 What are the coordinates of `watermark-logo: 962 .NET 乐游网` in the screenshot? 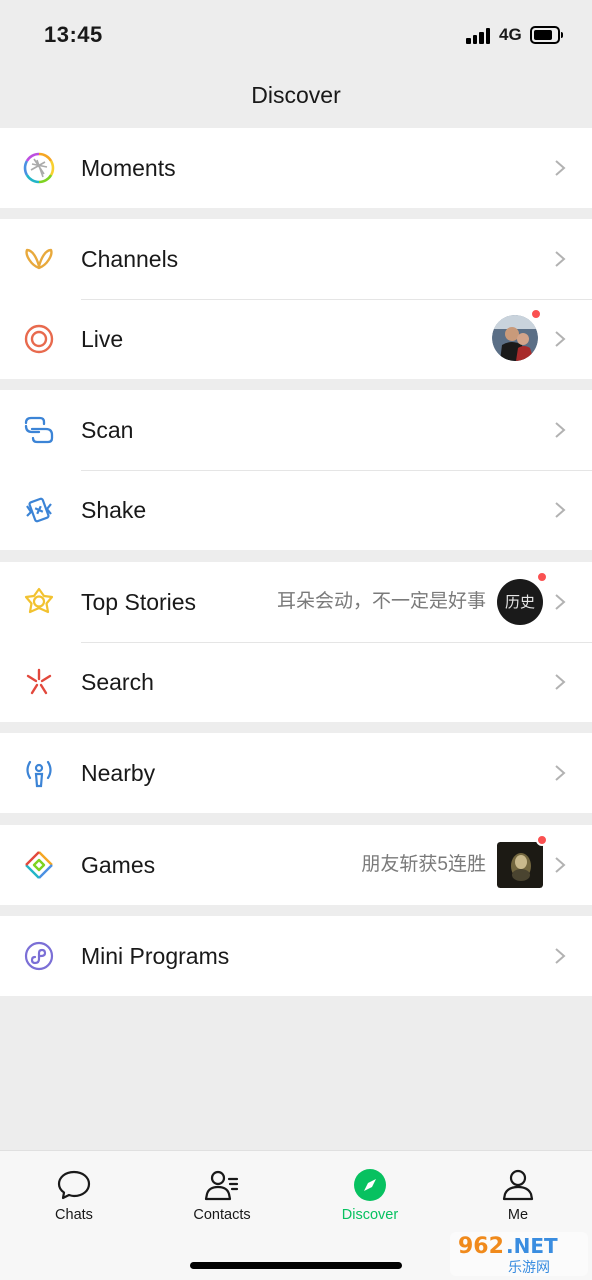 It's located at (519, 1254).